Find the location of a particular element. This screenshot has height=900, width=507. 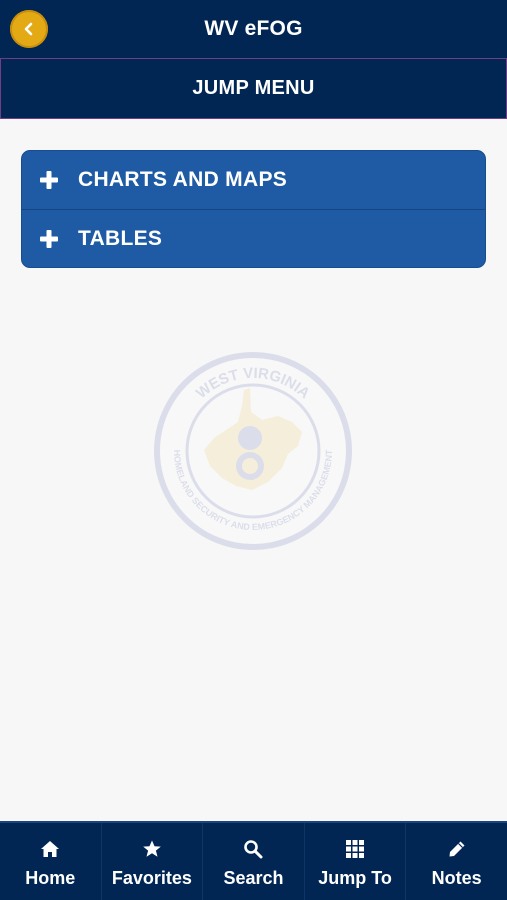

tab-search: Search is located at coordinates (253, 861).